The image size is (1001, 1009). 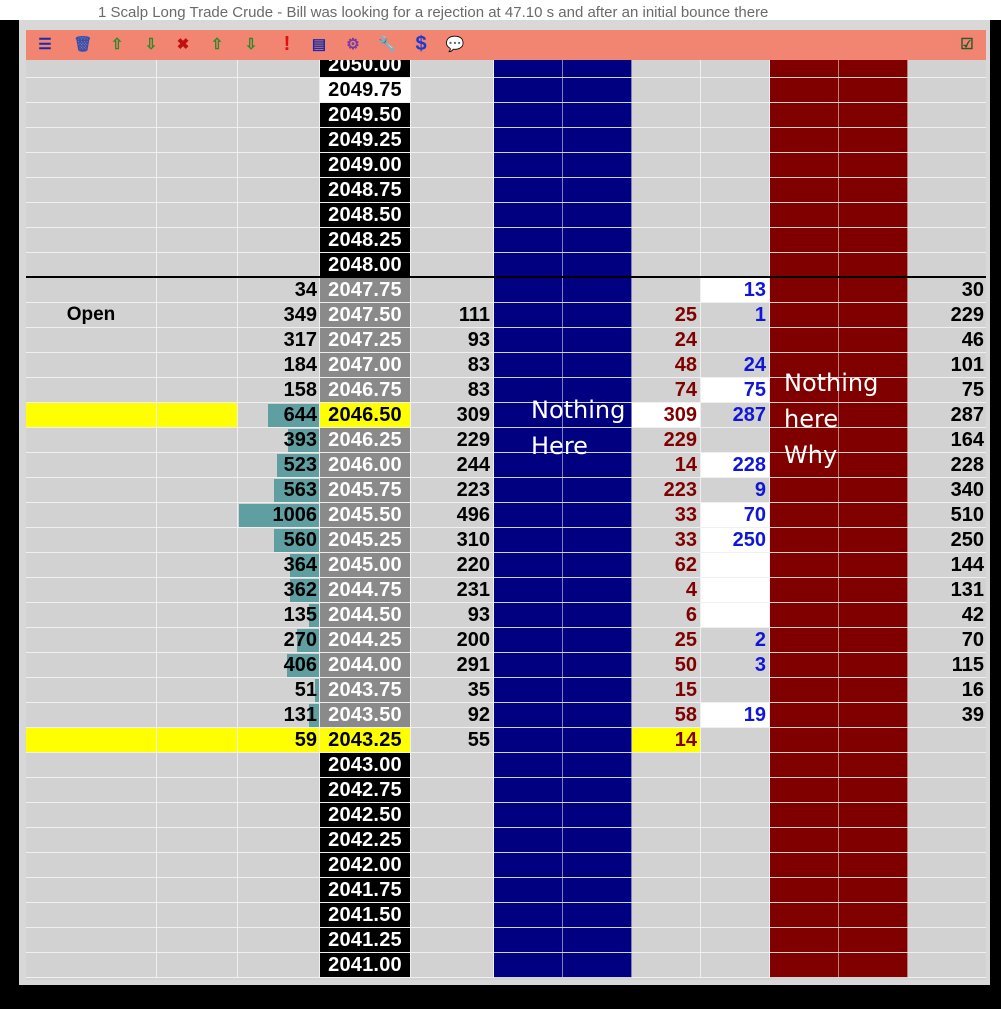 I want to click on price-value: 2047.25, so click(x=365, y=340).